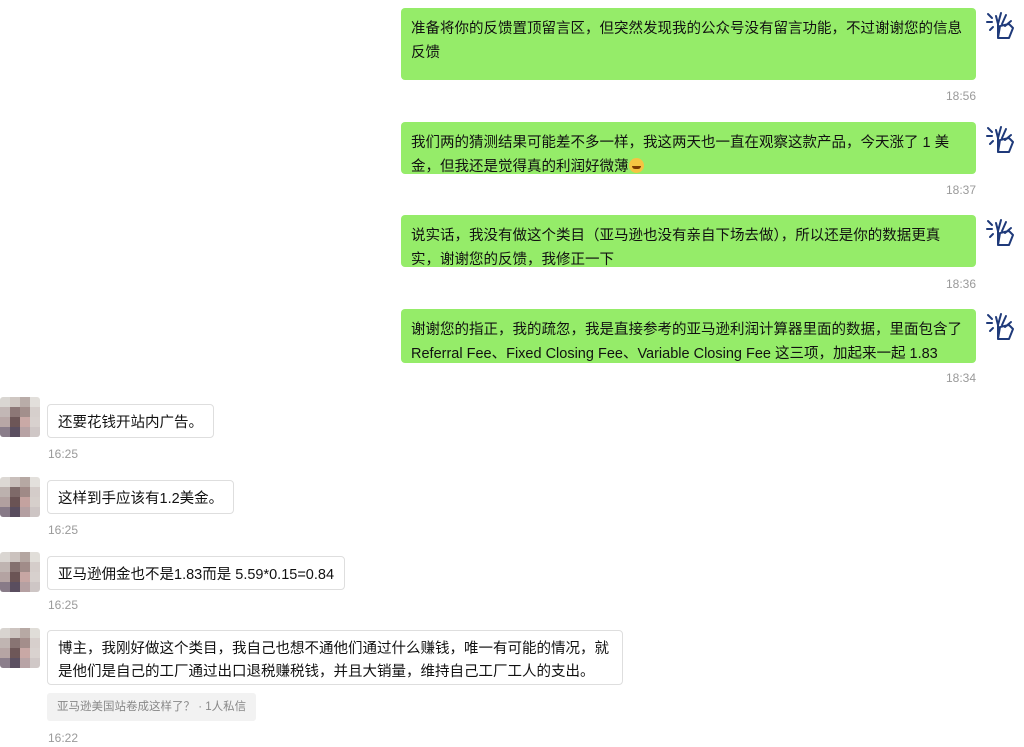  What do you see at coordinates (960, 96) in the screenshot?
I see `message-time: 18:56` at bounding box center [960, 96].